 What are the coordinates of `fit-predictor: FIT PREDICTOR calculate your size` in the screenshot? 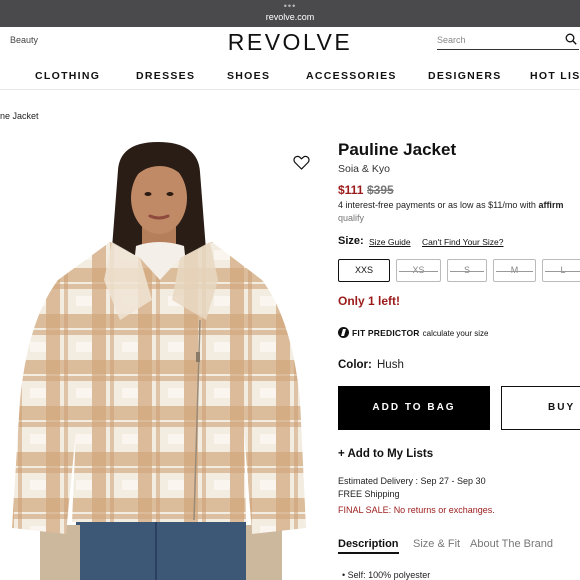 It's located at (413, 332).